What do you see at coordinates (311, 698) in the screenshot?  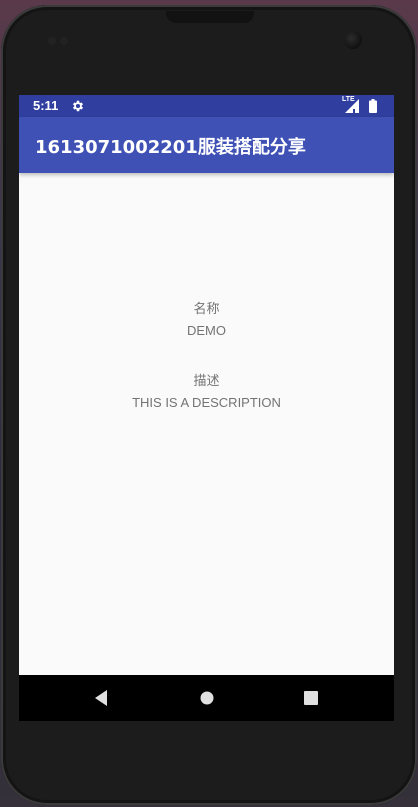 I see `recents-square-icon` at bounding box center [311, 698].